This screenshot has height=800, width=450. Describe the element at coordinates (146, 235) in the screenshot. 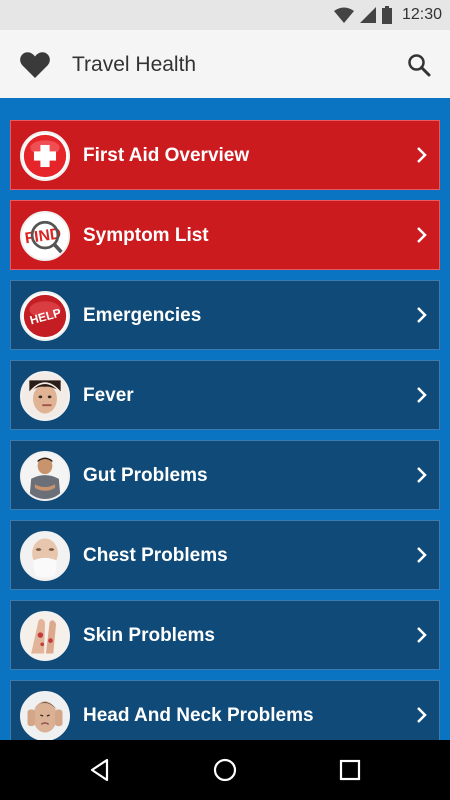

I see `menu-item-label: Symptom List` at that location.